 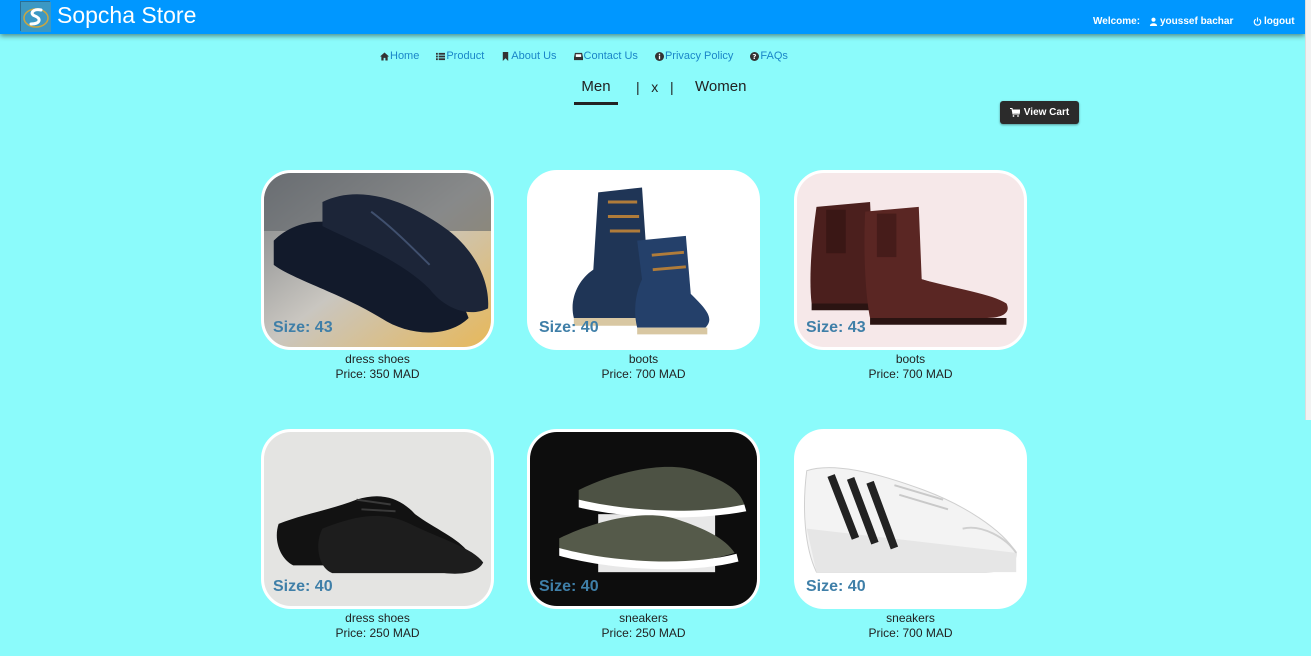 What do you see at coordinates (384, 56) in the screenshot?
I see `home-icon` at bounding box center [384, 56].